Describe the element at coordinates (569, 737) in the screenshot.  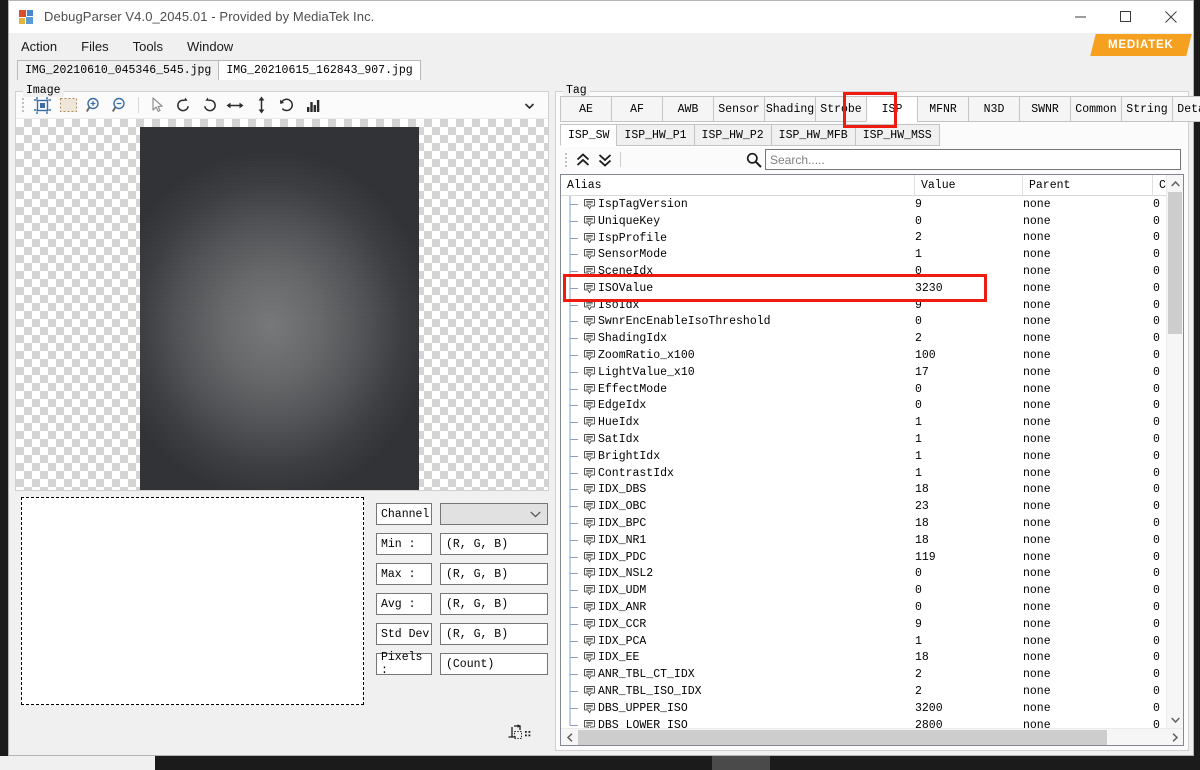
I see `scroll-left-button` at that location.